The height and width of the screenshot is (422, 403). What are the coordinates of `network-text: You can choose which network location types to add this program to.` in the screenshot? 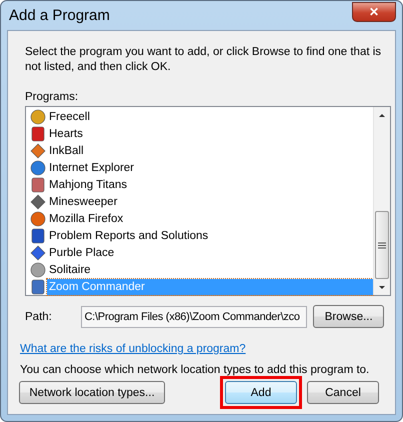 It's located at (195, 370).